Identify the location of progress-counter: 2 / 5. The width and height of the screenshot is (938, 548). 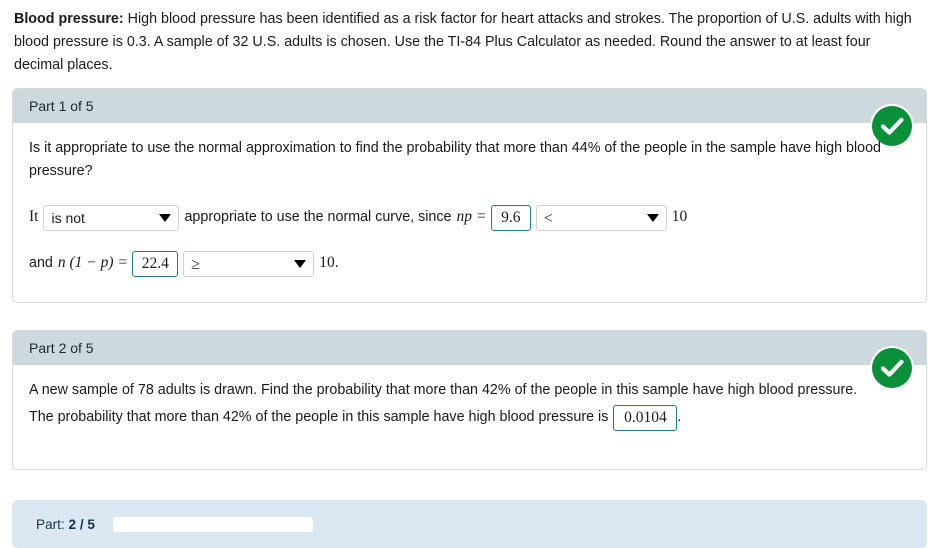
(81, 524).